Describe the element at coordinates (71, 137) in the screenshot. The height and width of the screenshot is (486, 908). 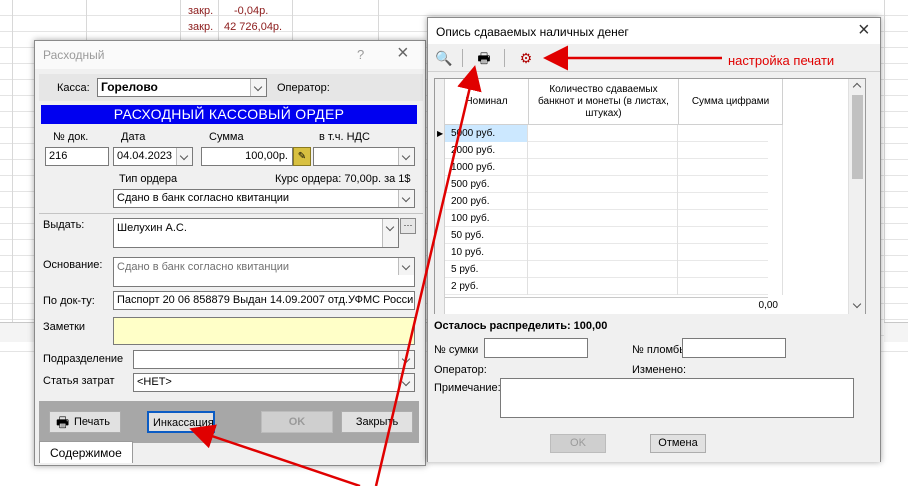
I see `doc-number-label: № док.` at that location.